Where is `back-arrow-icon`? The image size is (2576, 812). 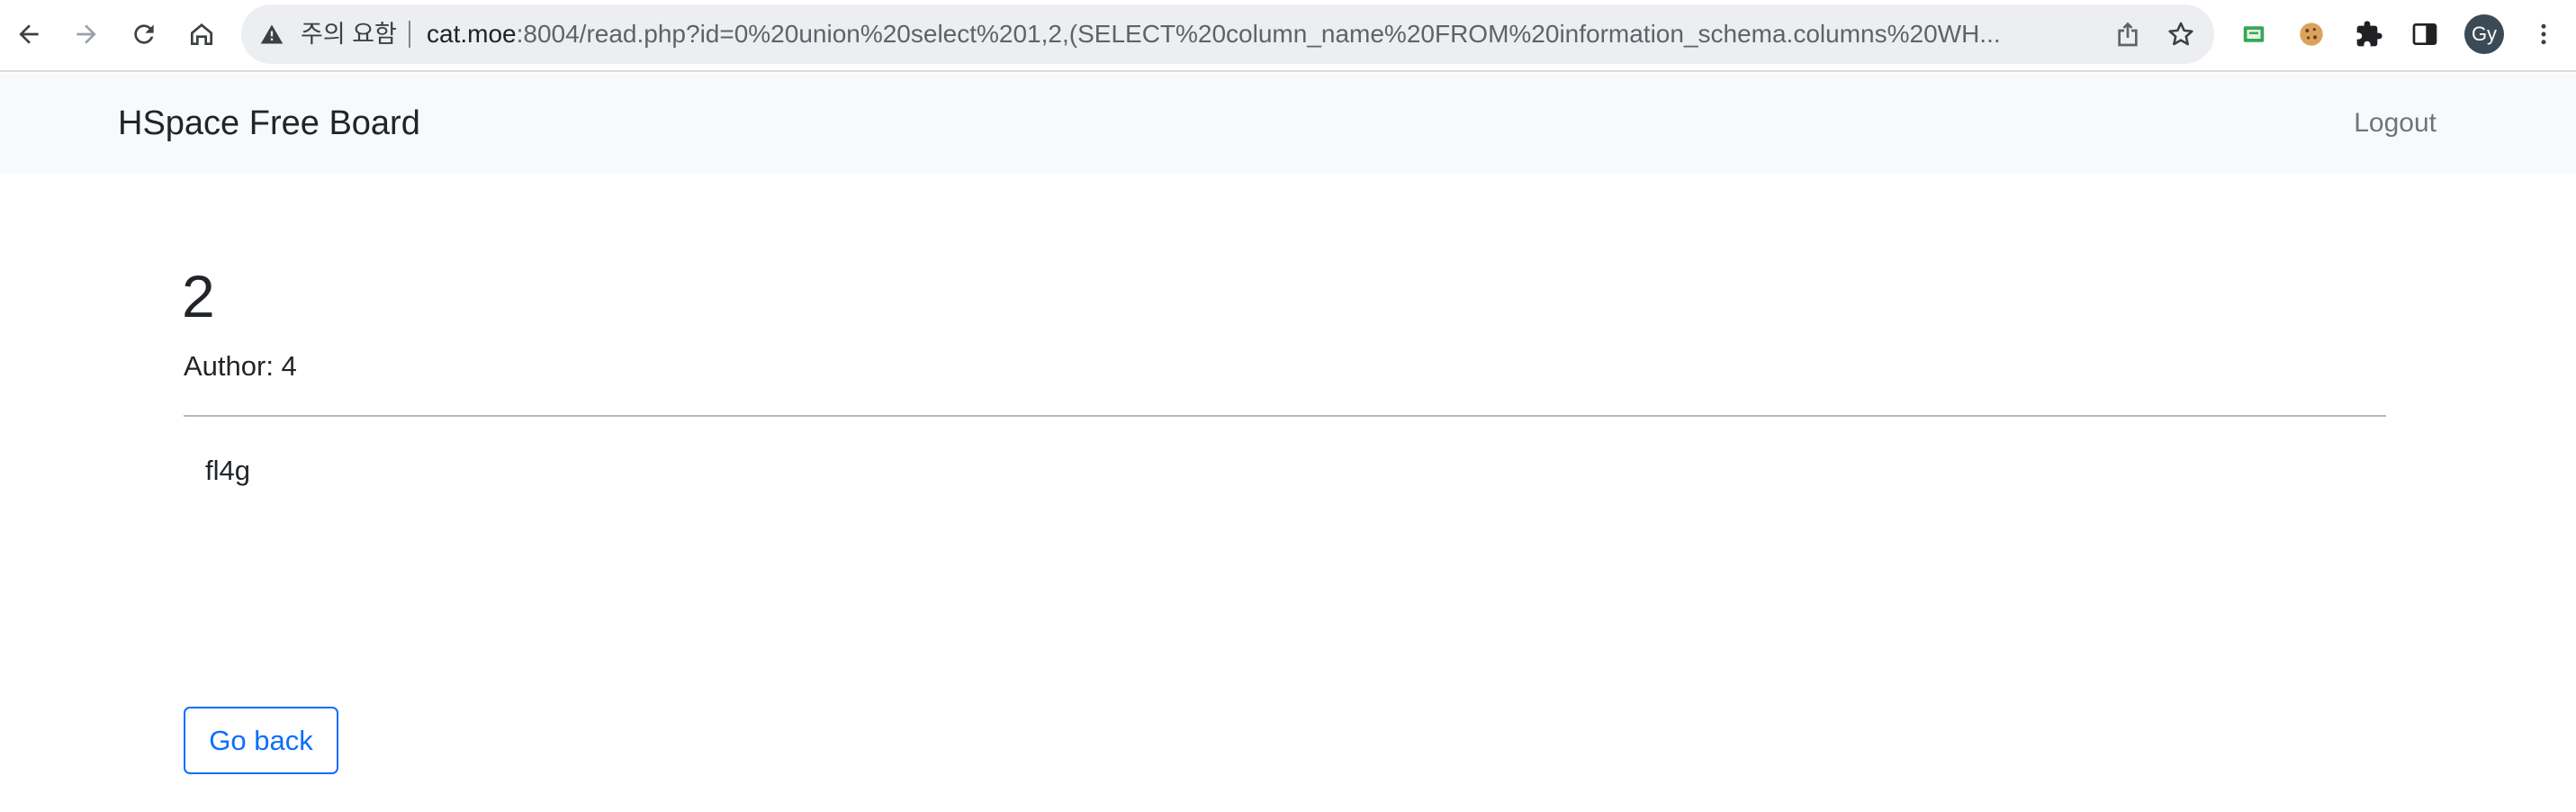
back-arrow-icon is located at coordinates (29, 34).